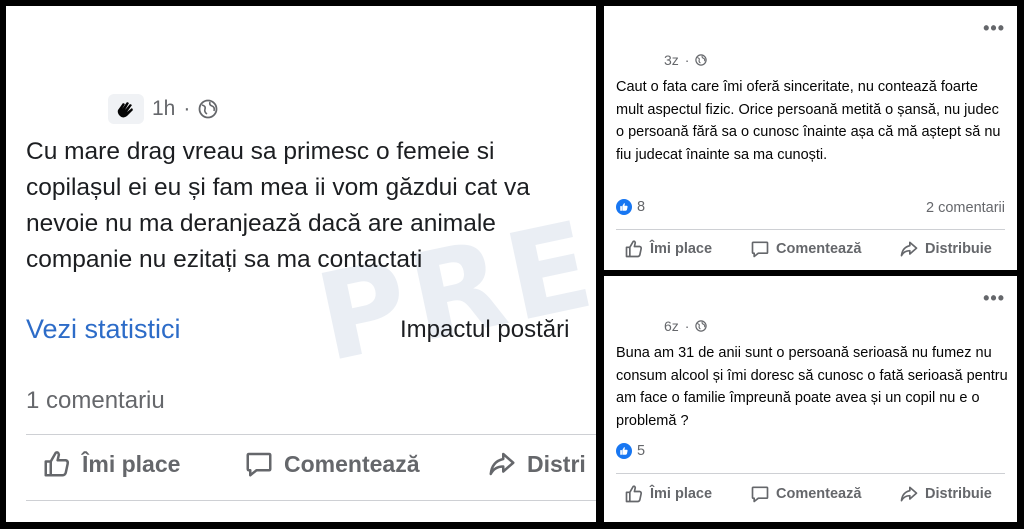 This screenshot has width=1024, height=529. I want to click on hand-wave-icon, so click(126, 109).